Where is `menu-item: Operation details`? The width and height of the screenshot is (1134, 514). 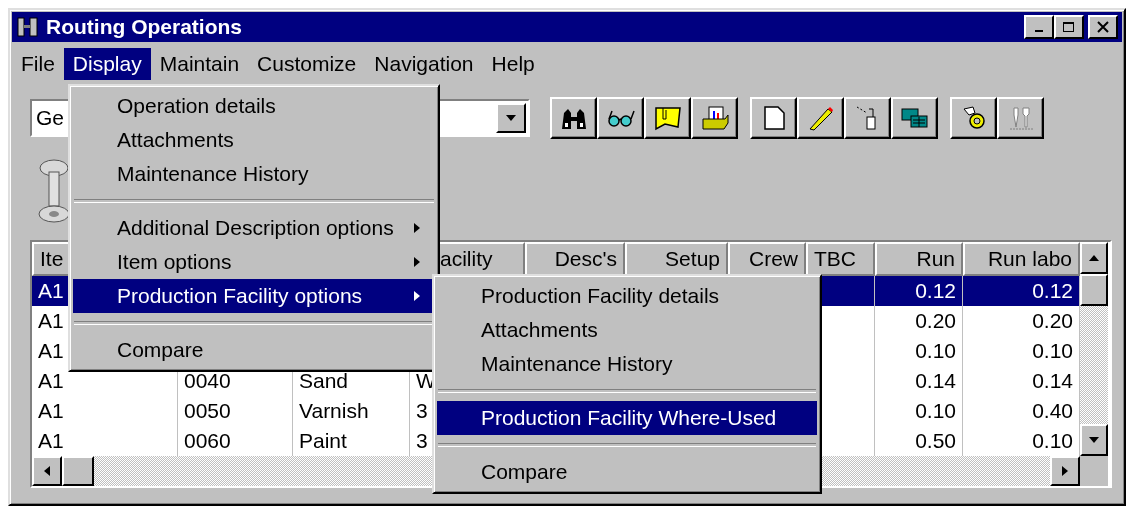
menu-item: Operation details is located at coordinates (254, 106).